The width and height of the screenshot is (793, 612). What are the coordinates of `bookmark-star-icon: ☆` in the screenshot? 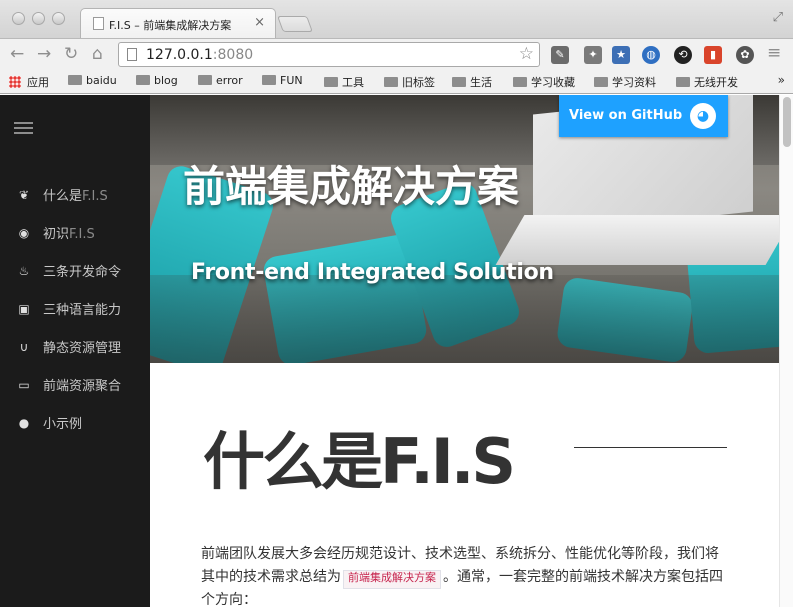 It's located at (526, 54).